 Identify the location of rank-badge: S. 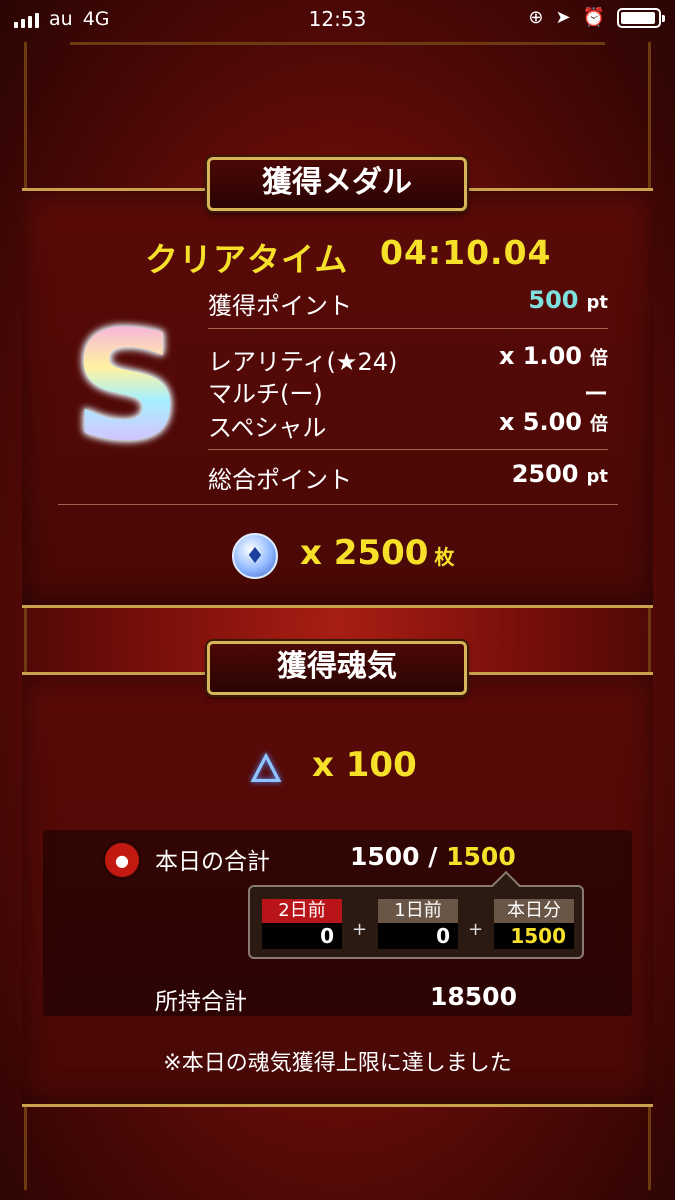
(127, 387).